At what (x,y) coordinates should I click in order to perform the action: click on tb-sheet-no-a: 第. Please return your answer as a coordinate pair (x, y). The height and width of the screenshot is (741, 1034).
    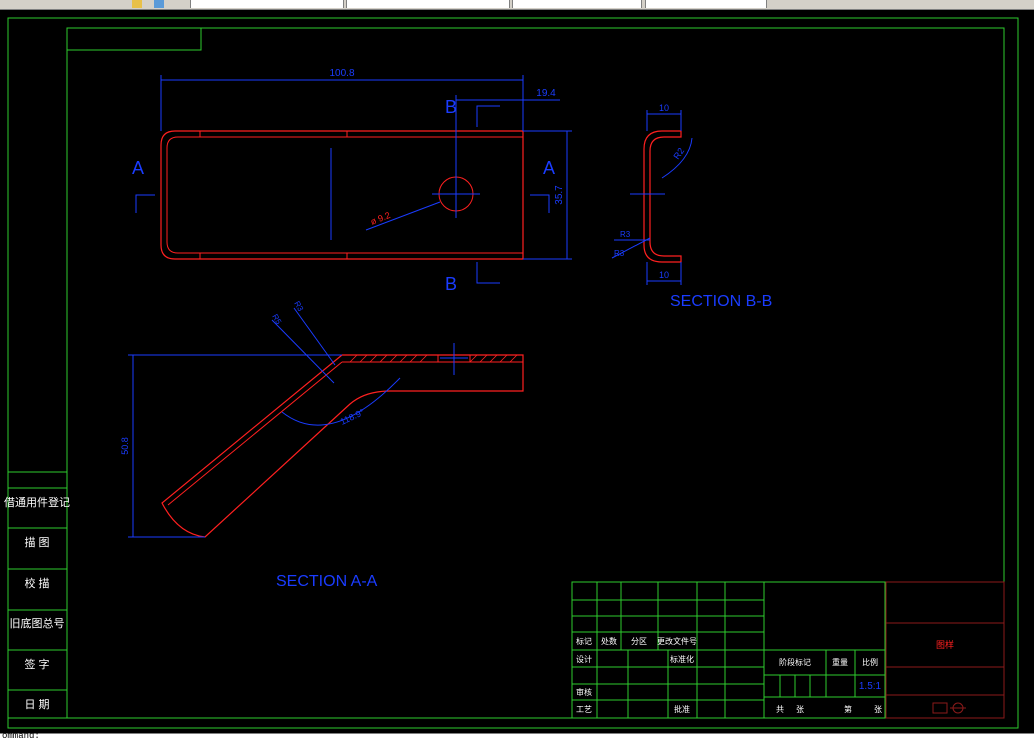
    Looking at the image, I should click on (848, 709).